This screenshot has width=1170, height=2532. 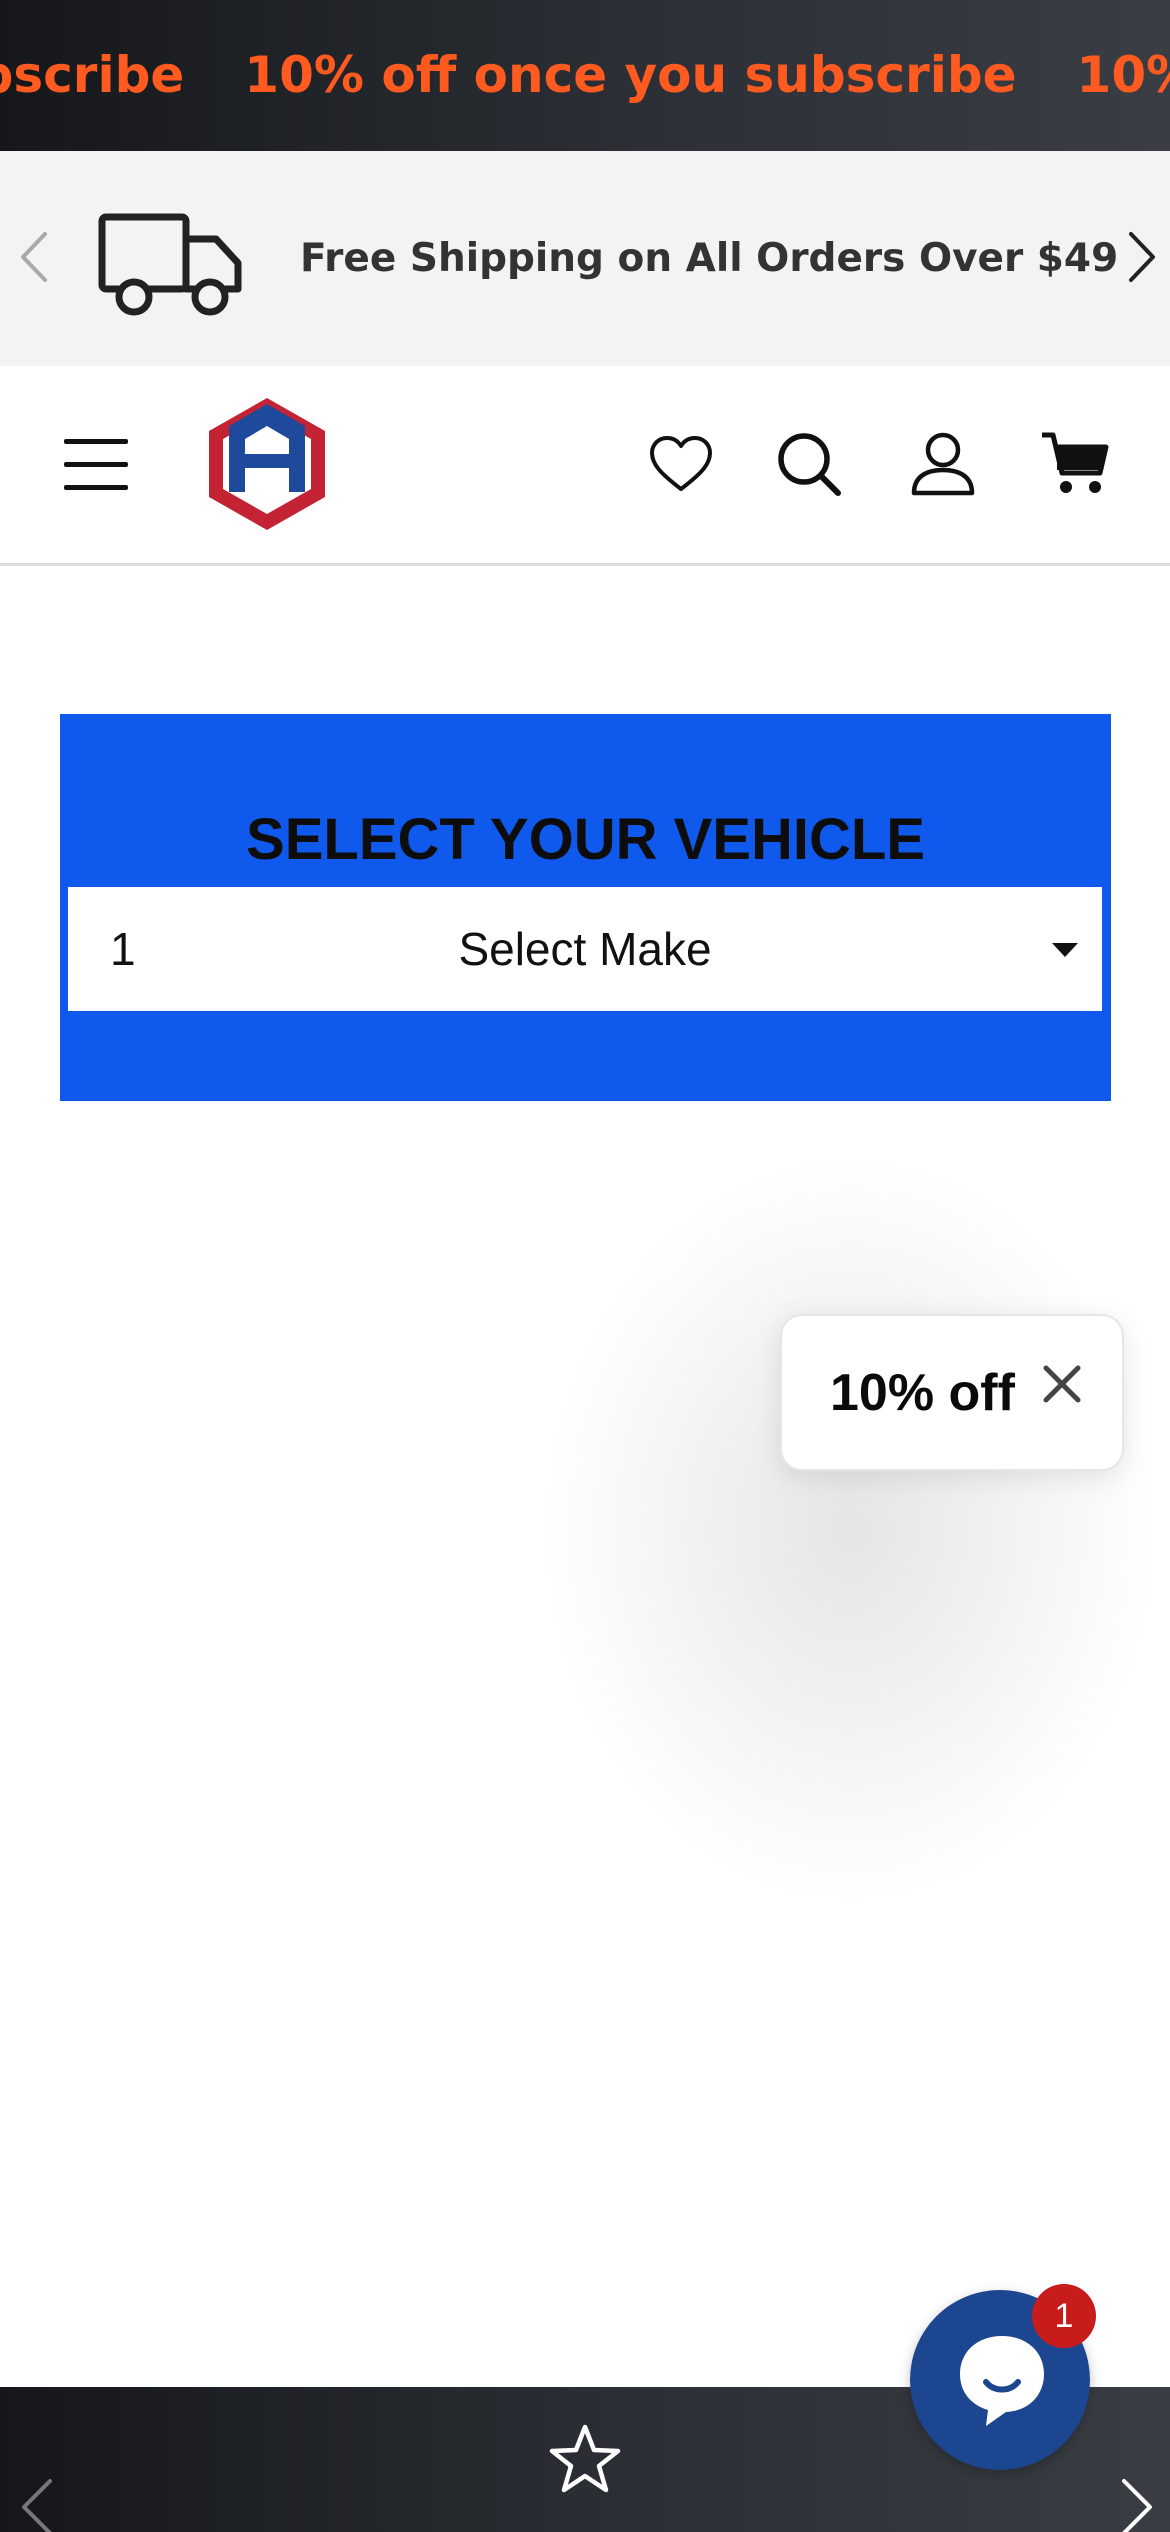 I want to click on search-icon, so click(x=809, y=464).